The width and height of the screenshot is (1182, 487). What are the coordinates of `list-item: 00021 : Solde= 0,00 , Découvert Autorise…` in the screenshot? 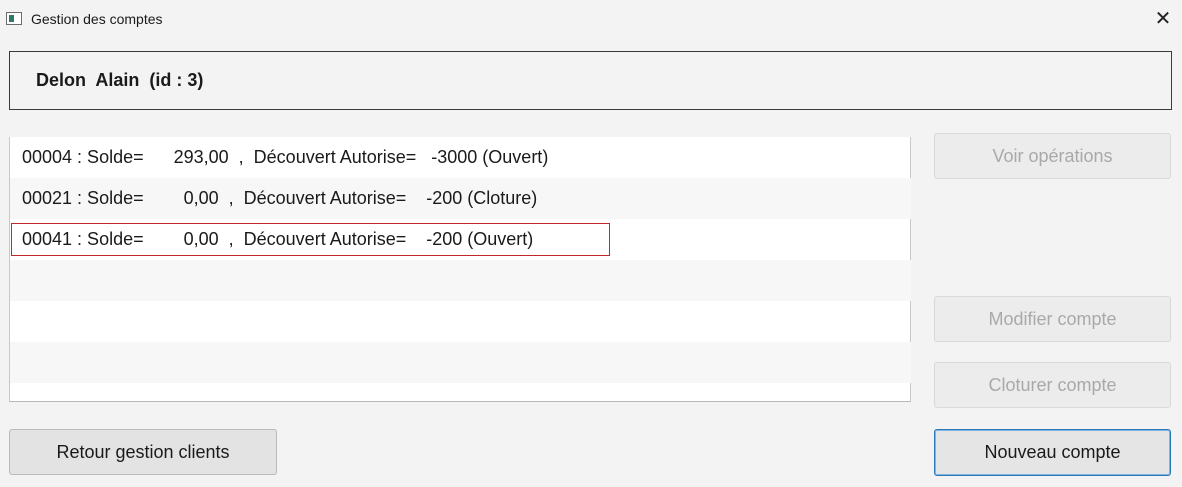 It's located at (460, 198).